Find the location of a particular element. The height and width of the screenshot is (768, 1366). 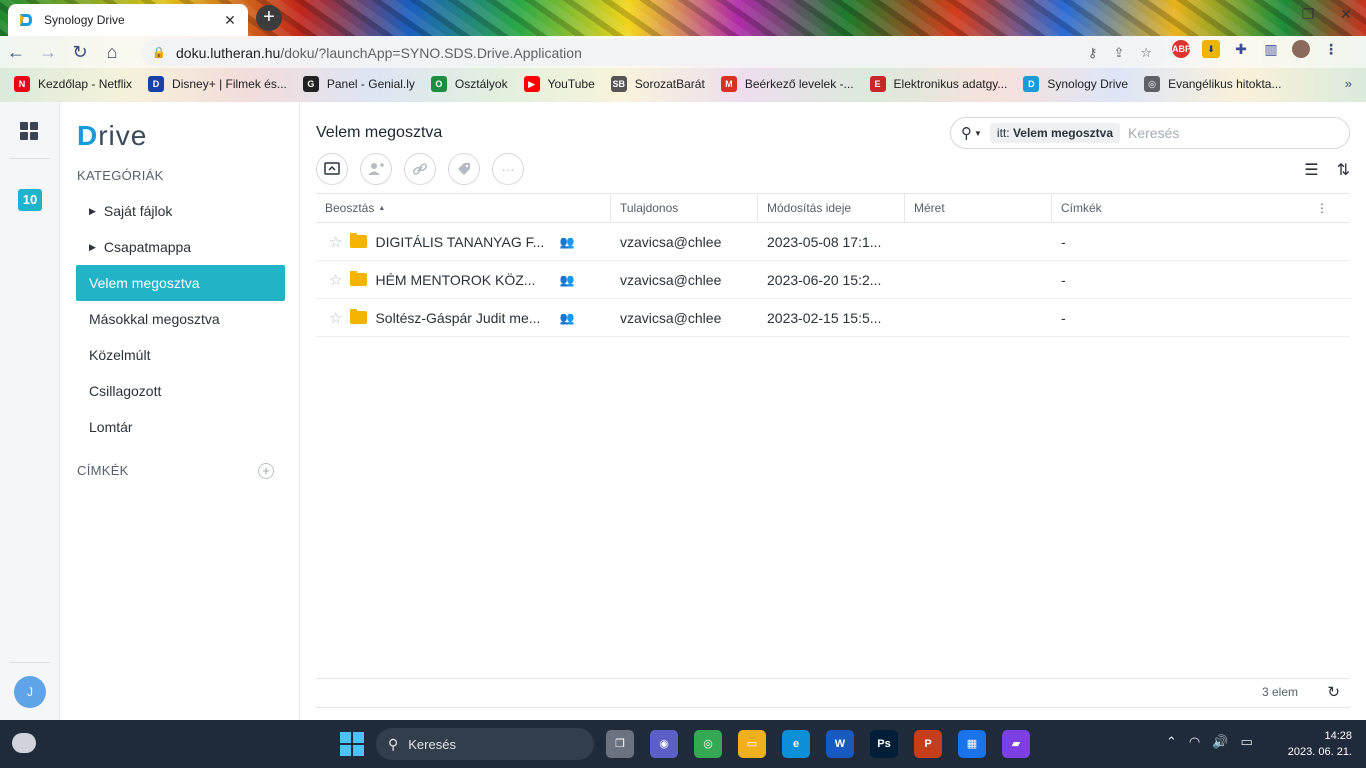

clipchamp-icon: ▰ is located at coordinates (1016, 744).